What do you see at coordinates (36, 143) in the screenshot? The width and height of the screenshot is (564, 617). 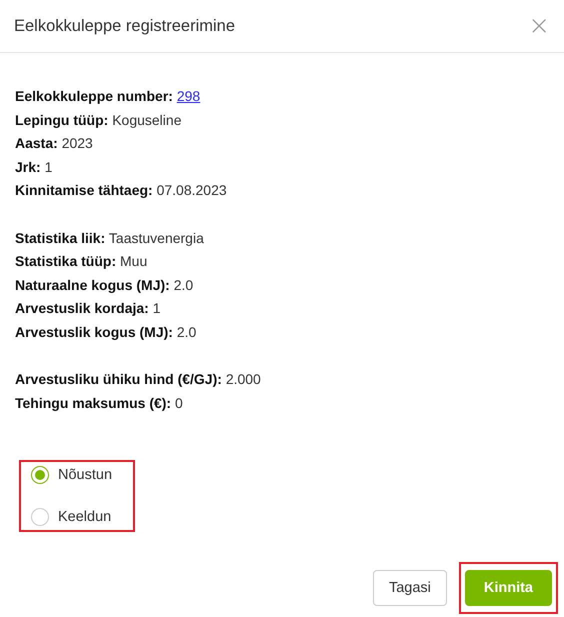 I see `field-label: Aasta:` at bounding box center [36, 143].